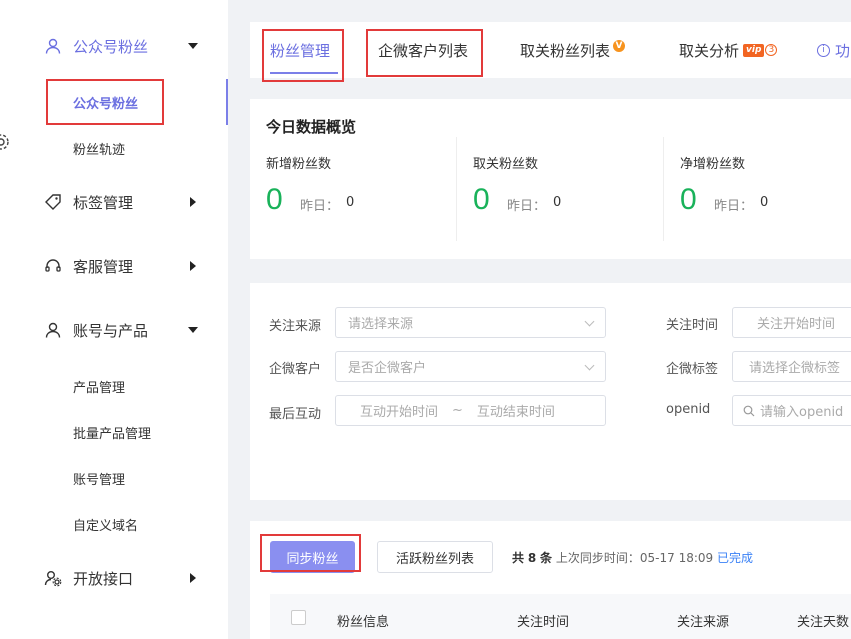  I want to click on sidebar-item-account-management: 账号管理, so click(114, 477).